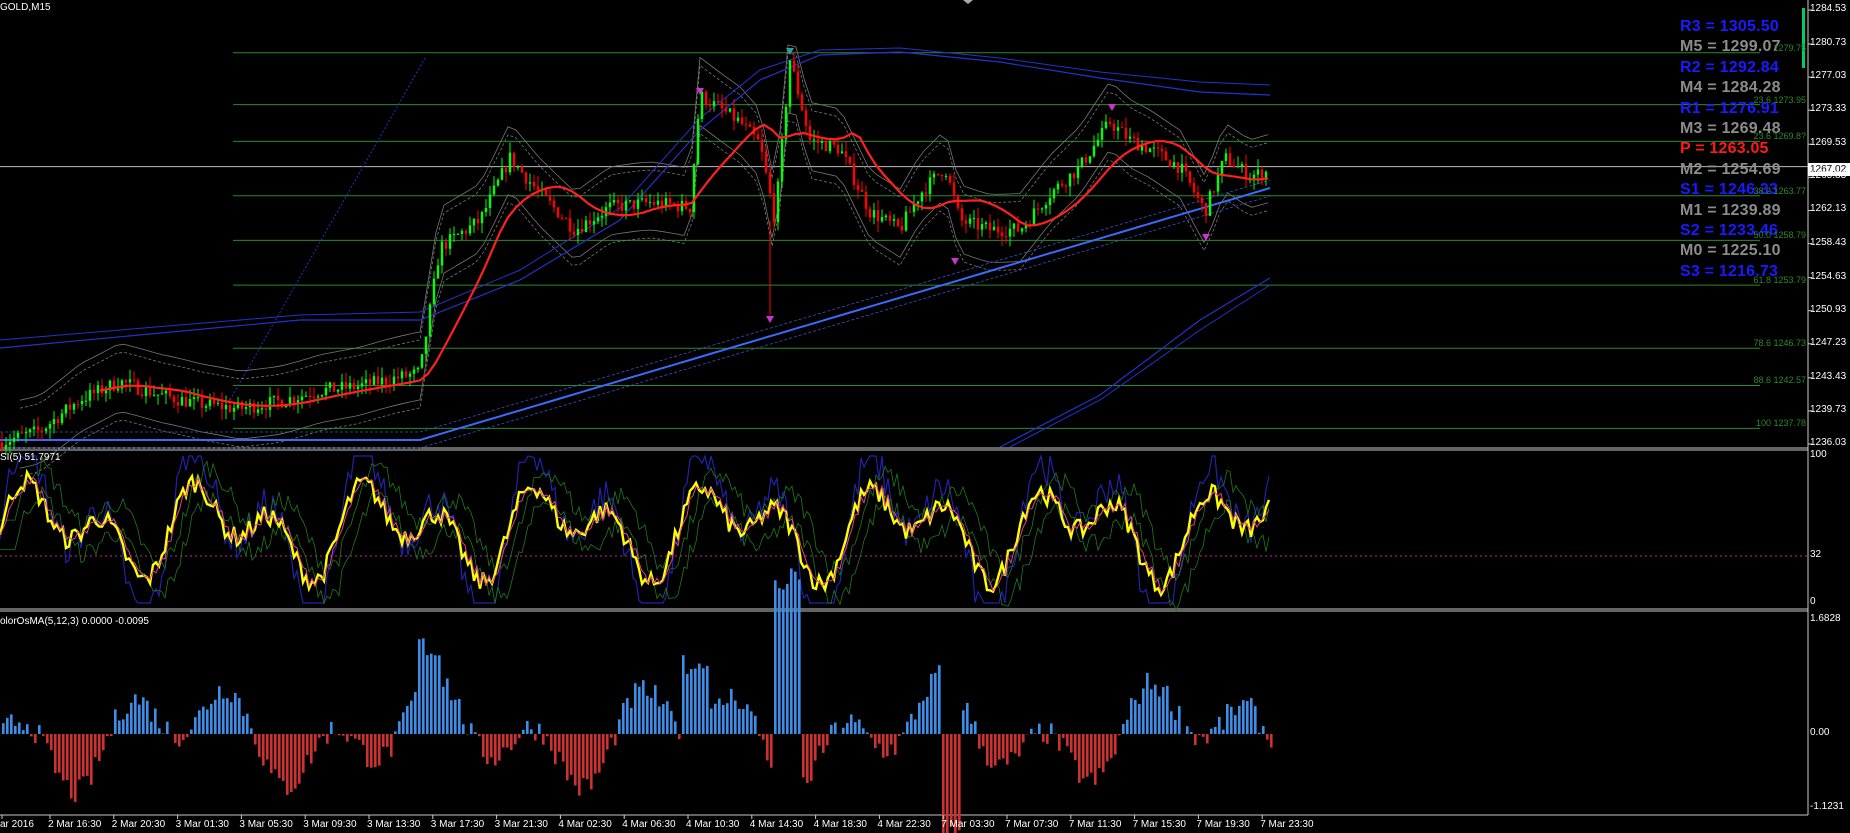 The height and width of the screenshot is (833, 1850). Describe the element at coordinates (1828, 8) in the screenshot. I see `price-tick-label: 1284.53` at that location.